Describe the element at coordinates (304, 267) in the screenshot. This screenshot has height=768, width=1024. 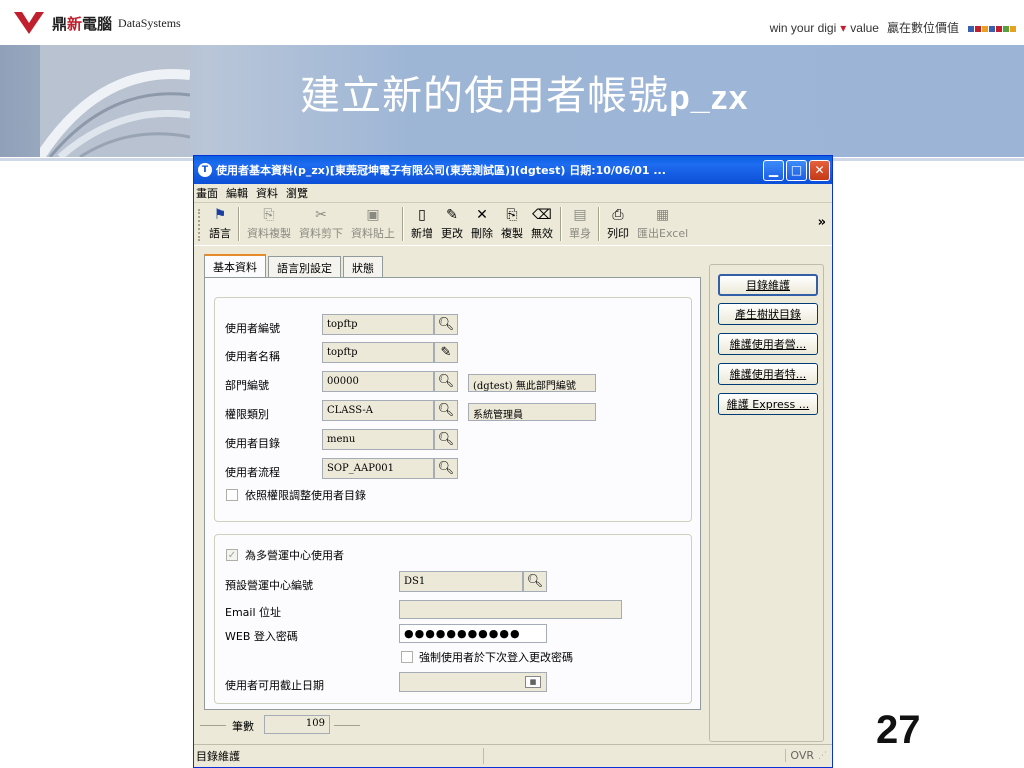
I see `tab-language-settings: 語言別設定` at that location.